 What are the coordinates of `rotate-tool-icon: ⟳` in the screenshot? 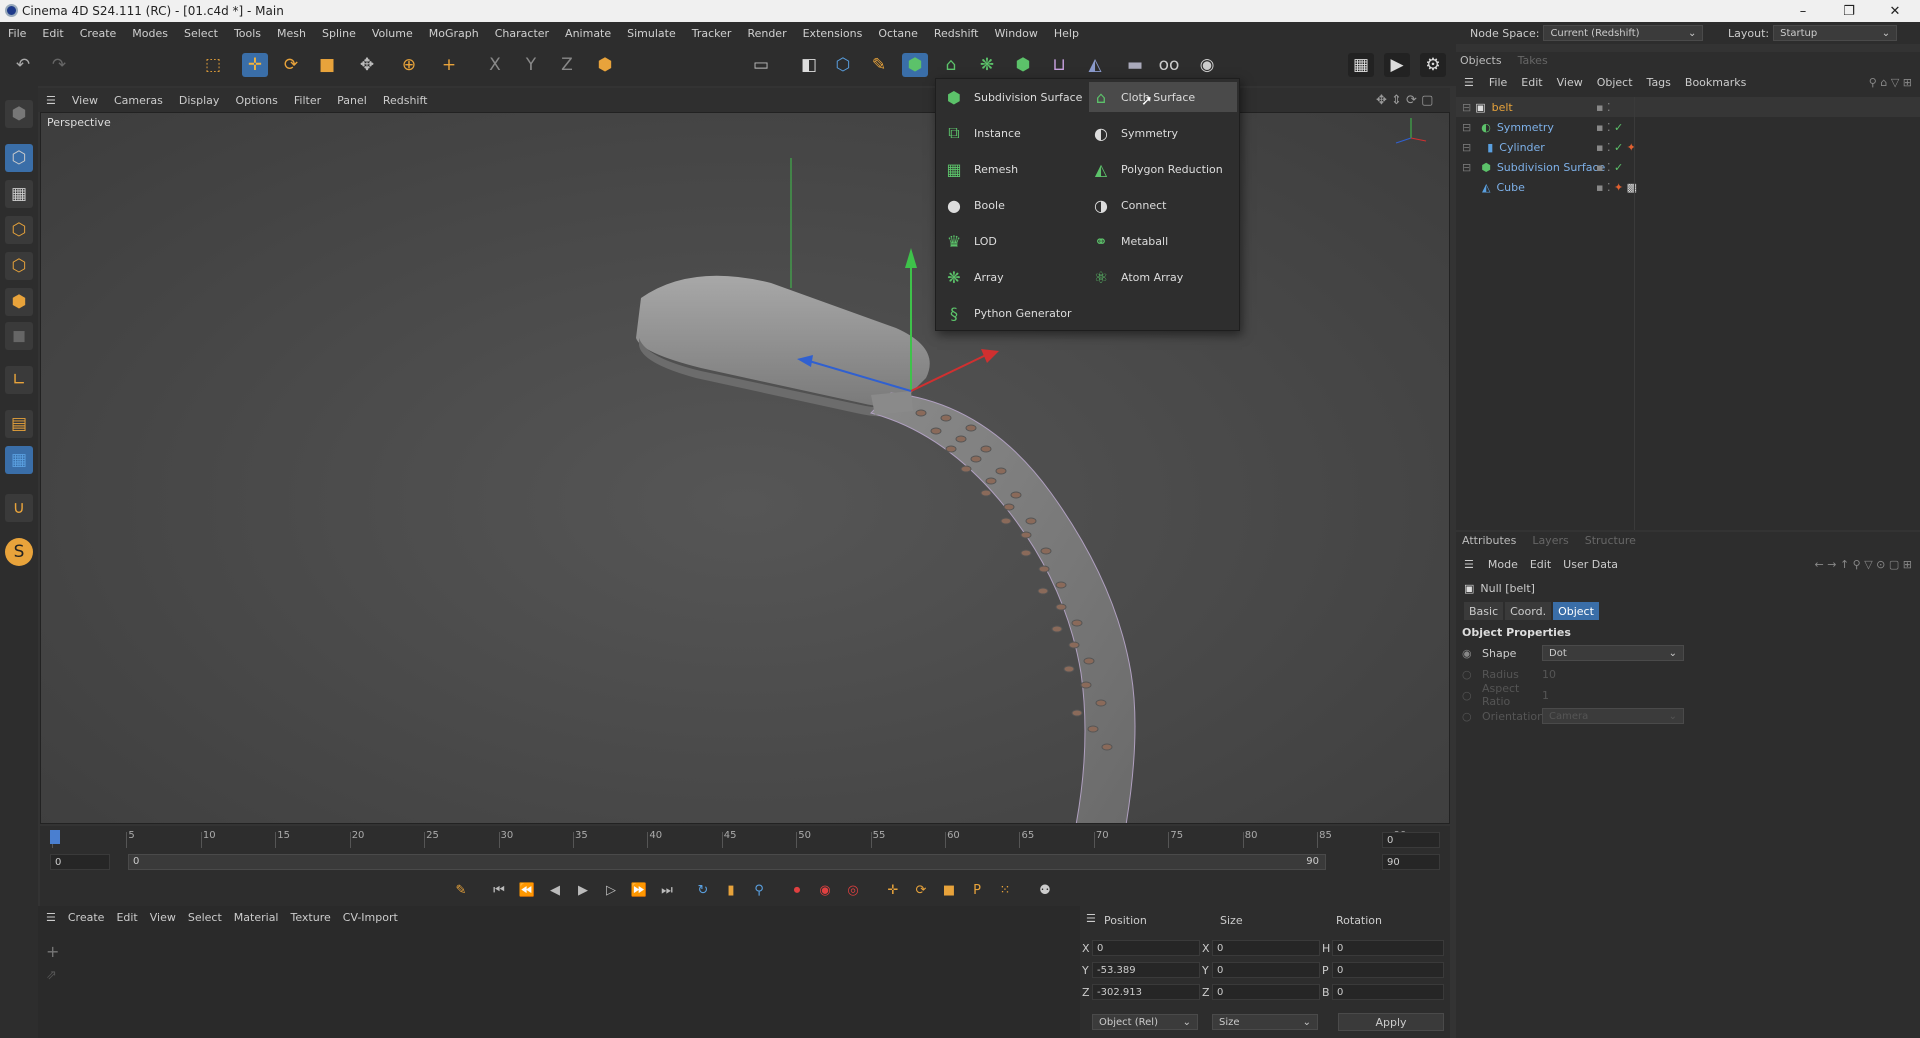 It's located at (291, 65).